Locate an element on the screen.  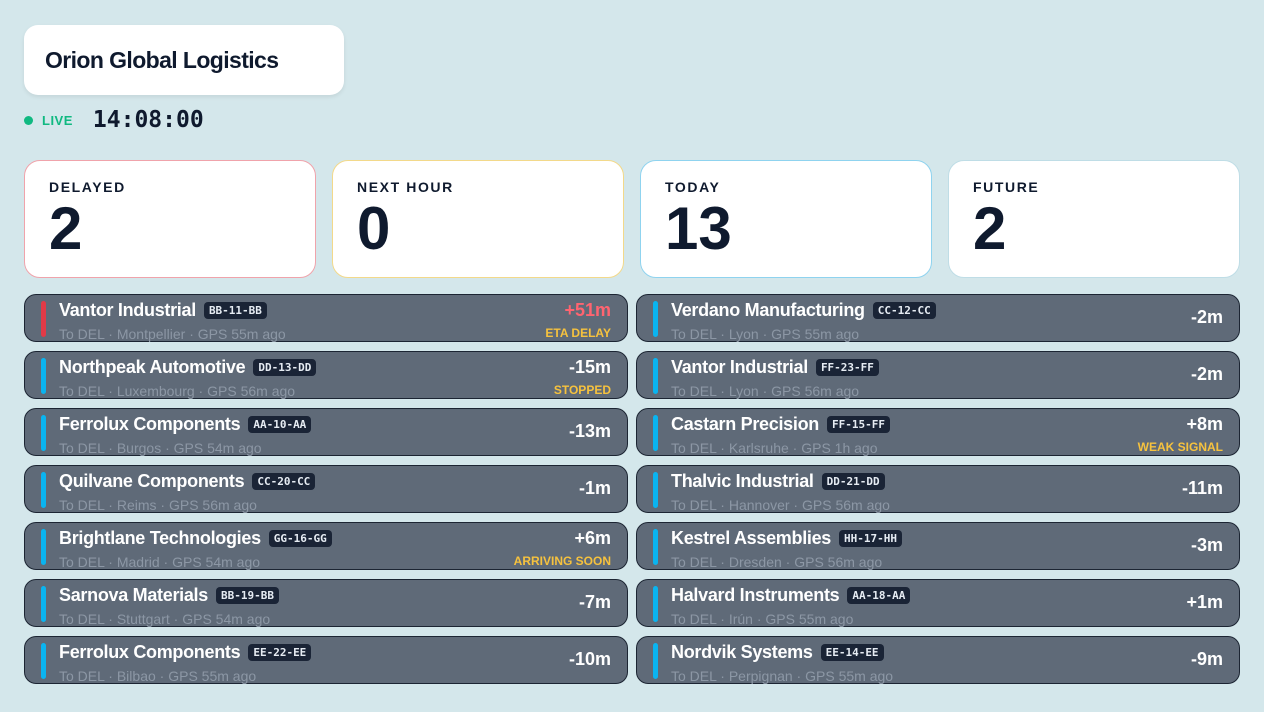
row-header: Thalvic Industrial DD-21-DD is located at coordinates (778, 481).